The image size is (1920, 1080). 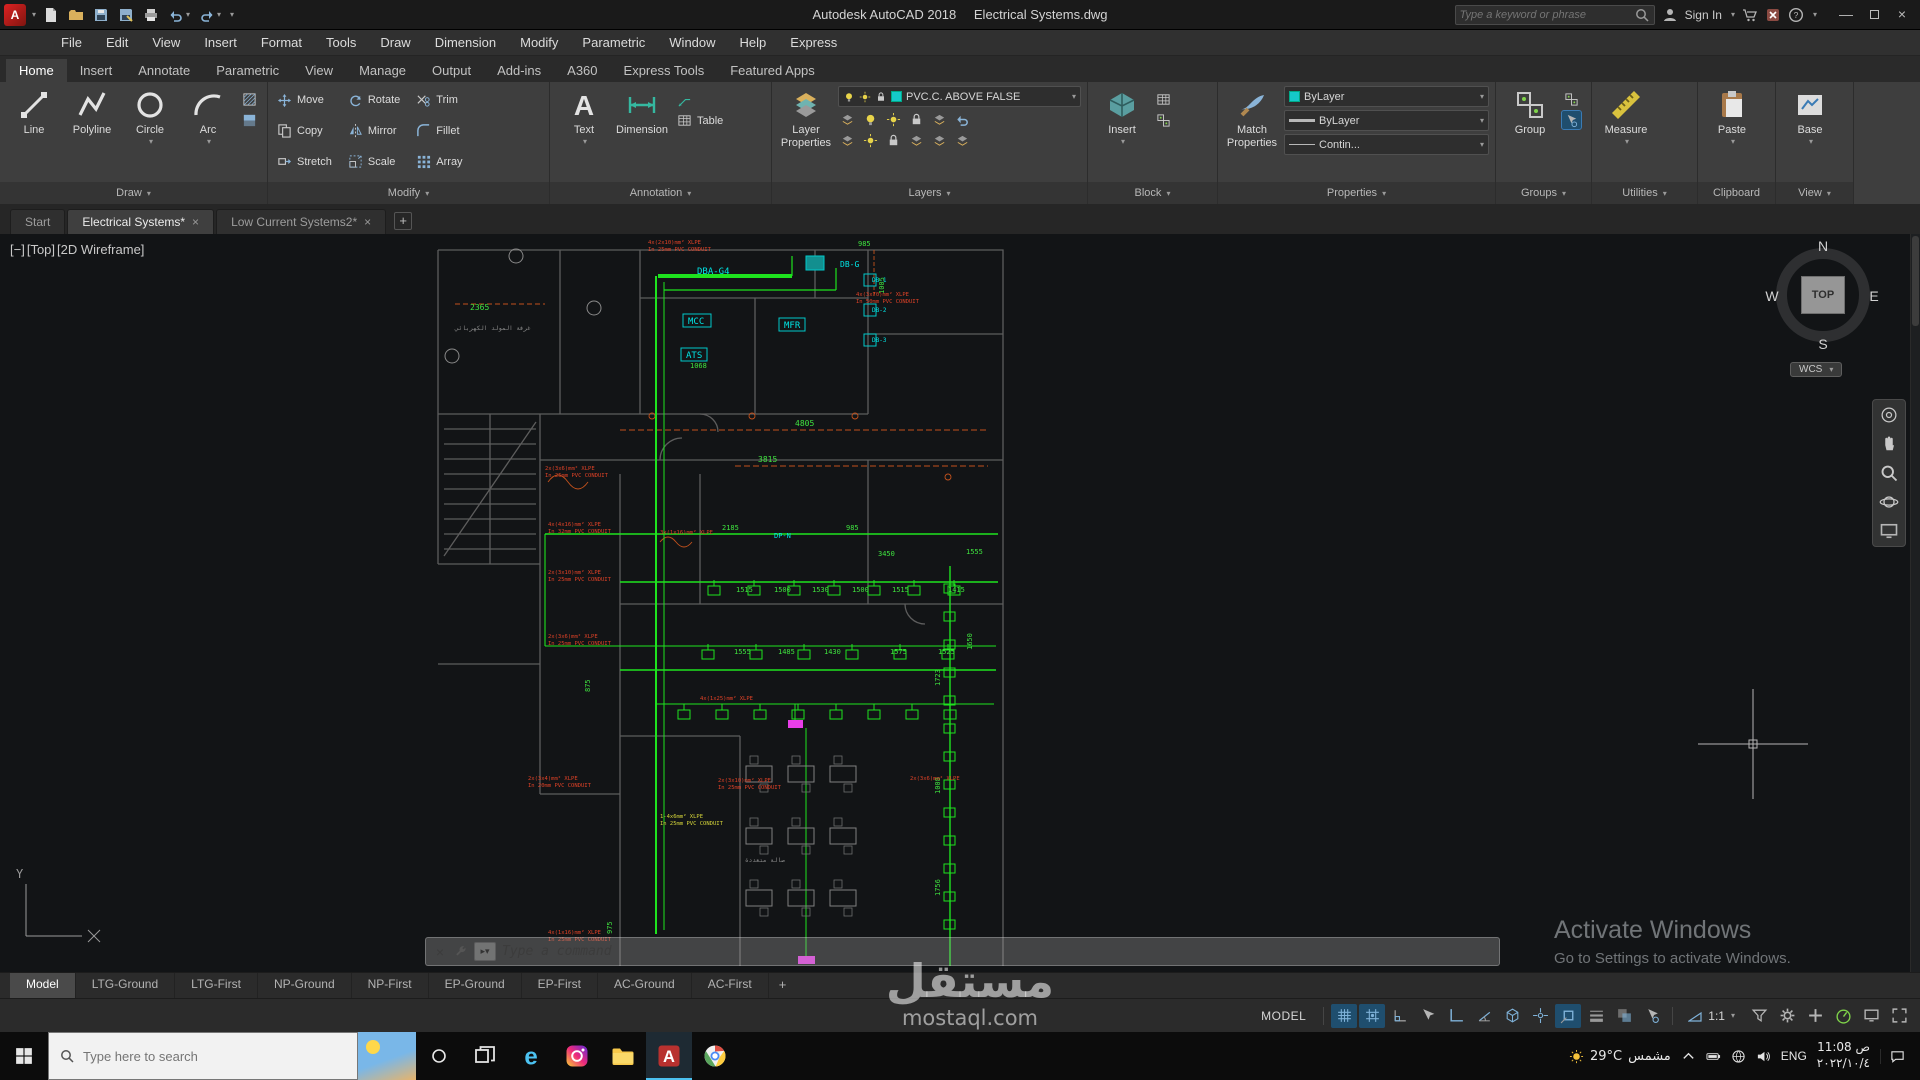 I want to click on menu-item: Help, so click(x=753, y=42).